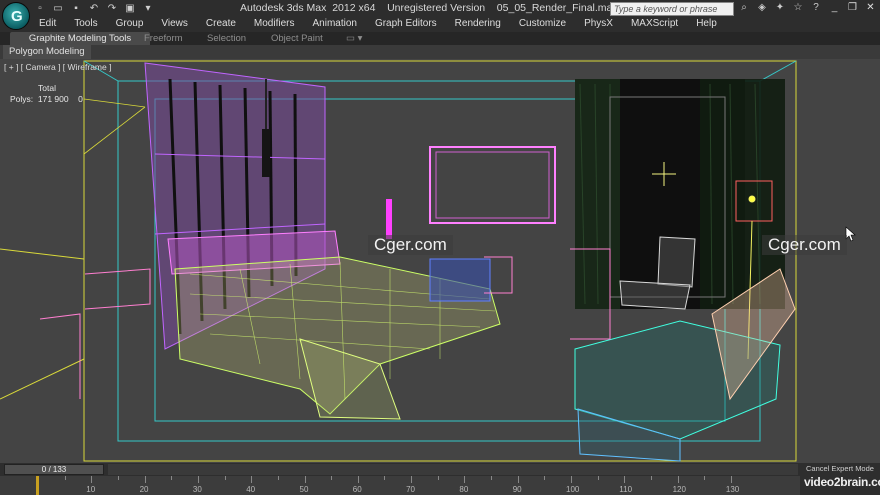  What do you see at coordinates (804, 245) in the screenshot?
I see `watermark-right: Cger.com` at bounding box center [804, 245].